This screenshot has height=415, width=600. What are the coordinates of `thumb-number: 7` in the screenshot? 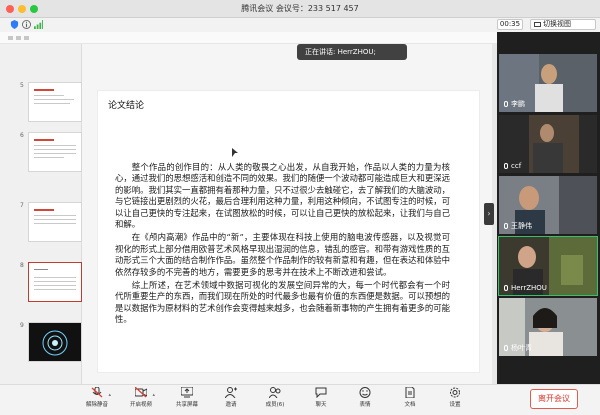 It's located at (22, 205).